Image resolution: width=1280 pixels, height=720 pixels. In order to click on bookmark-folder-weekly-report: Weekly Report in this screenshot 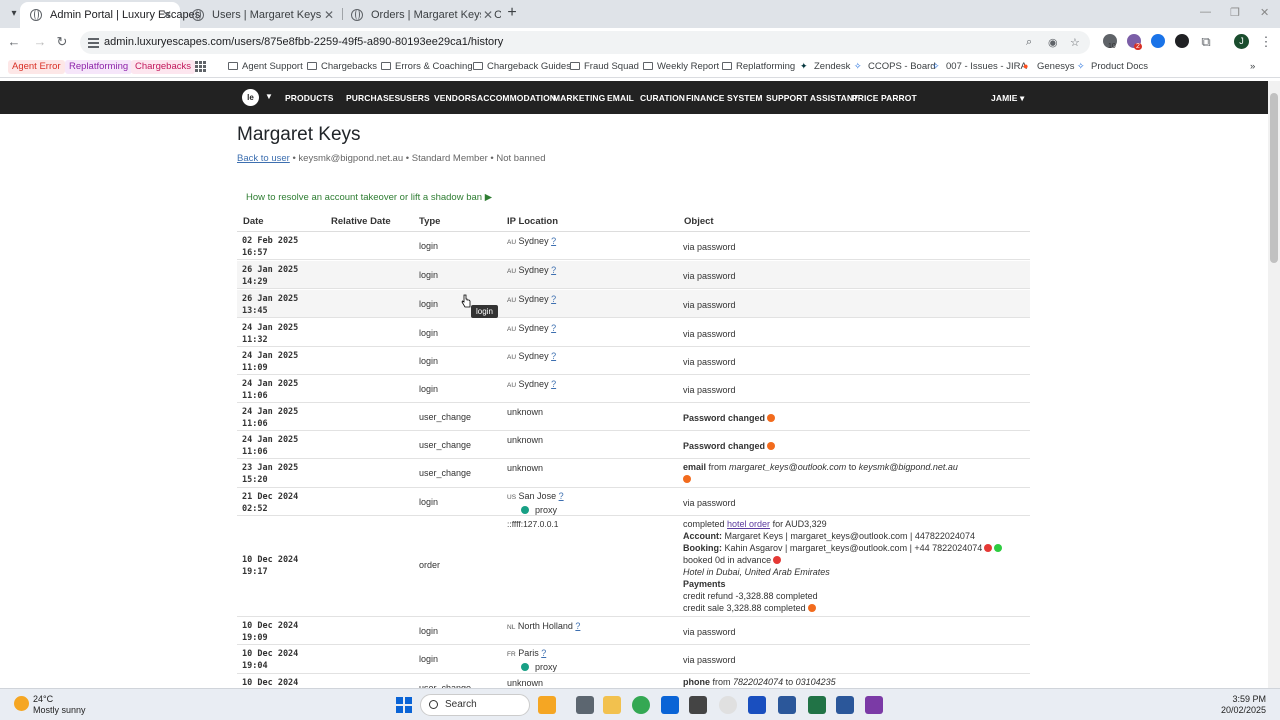, I will do `click(681, 66)`.